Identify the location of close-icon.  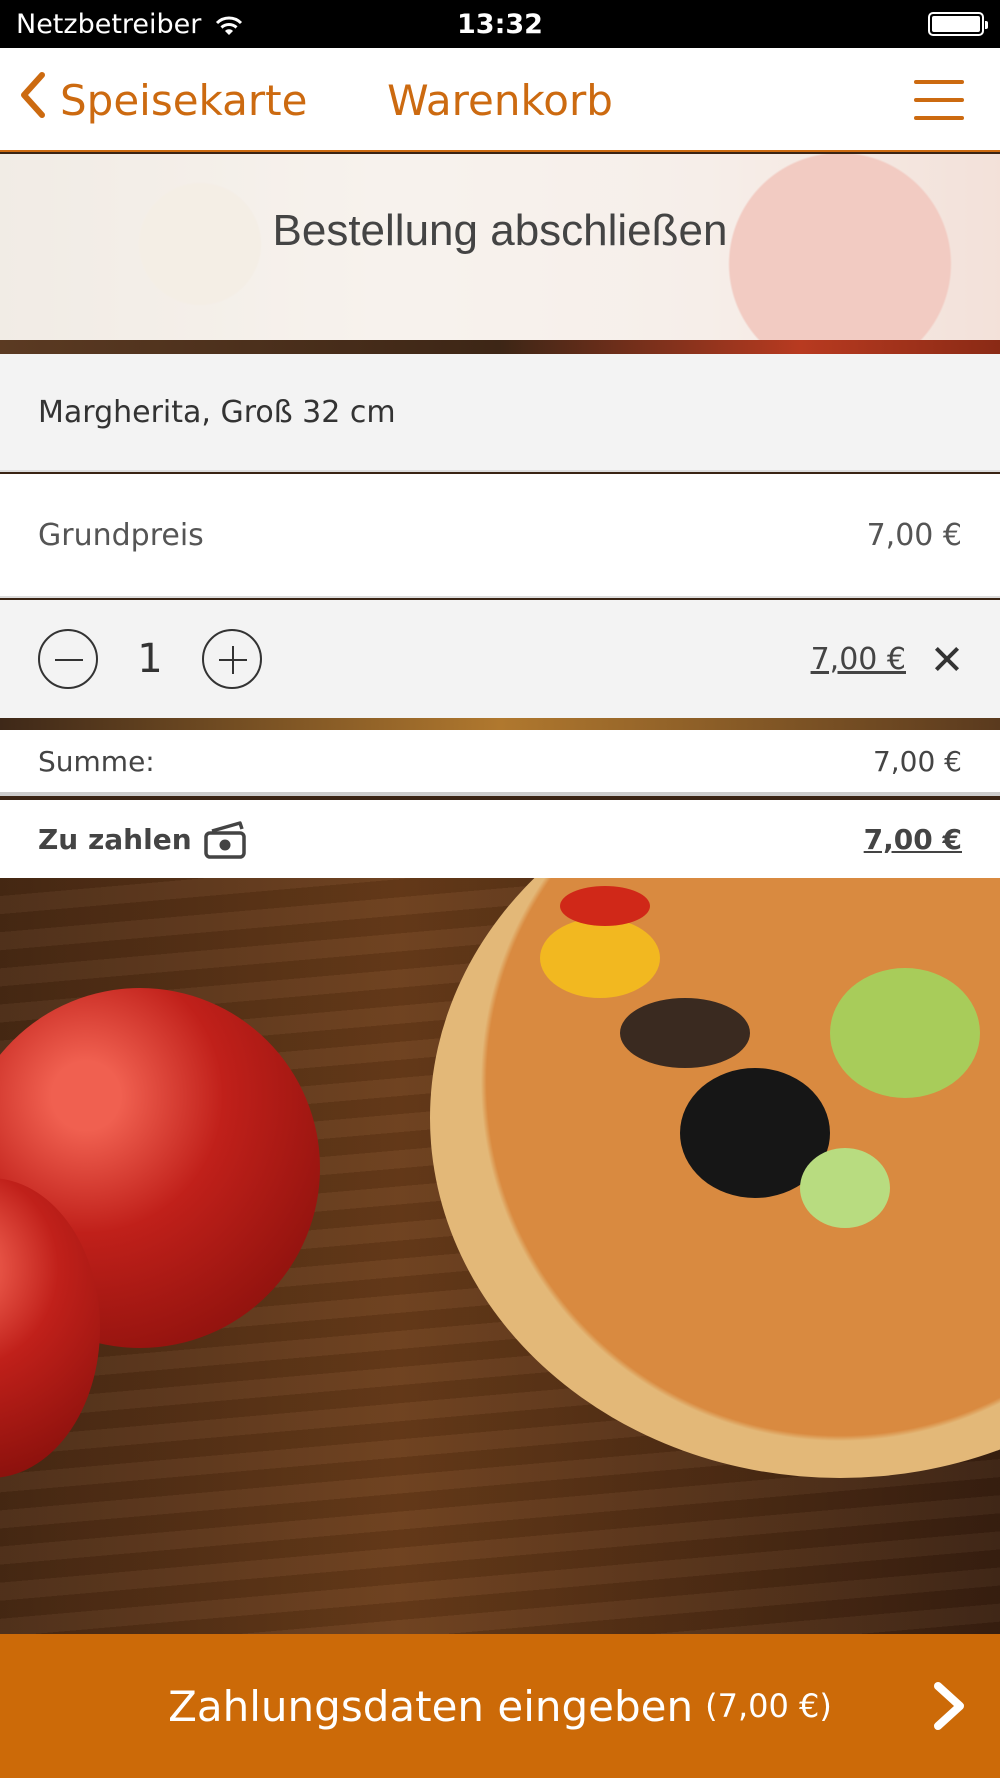
(947, 659).